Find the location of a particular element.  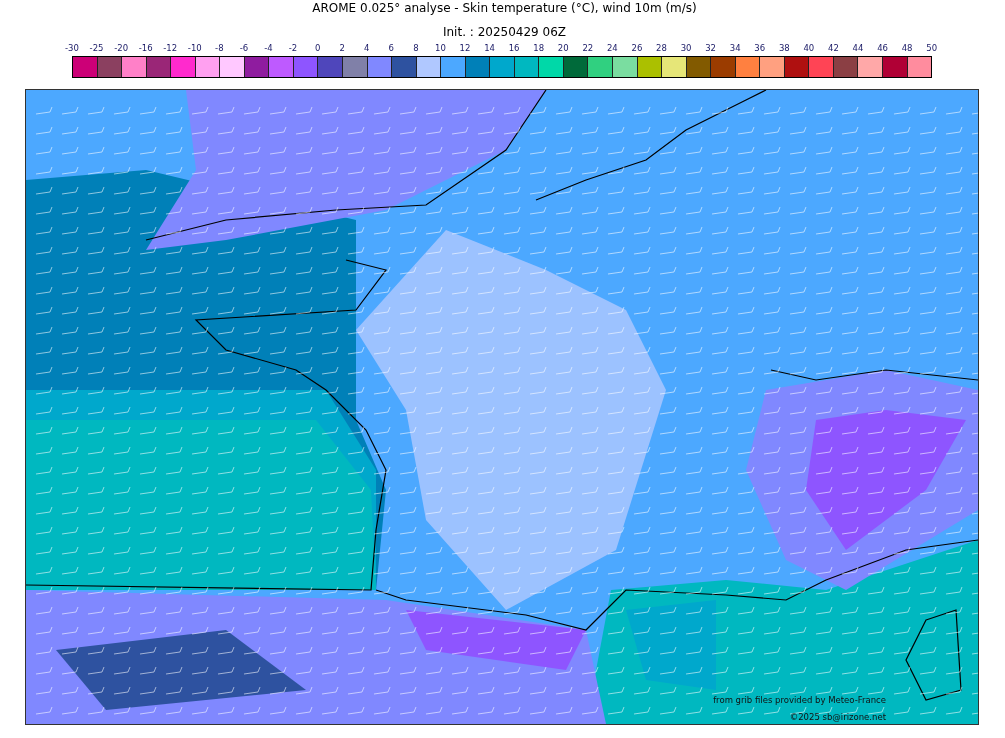

colorbar-tick-label: 0 is located at coordinates (317, 48).